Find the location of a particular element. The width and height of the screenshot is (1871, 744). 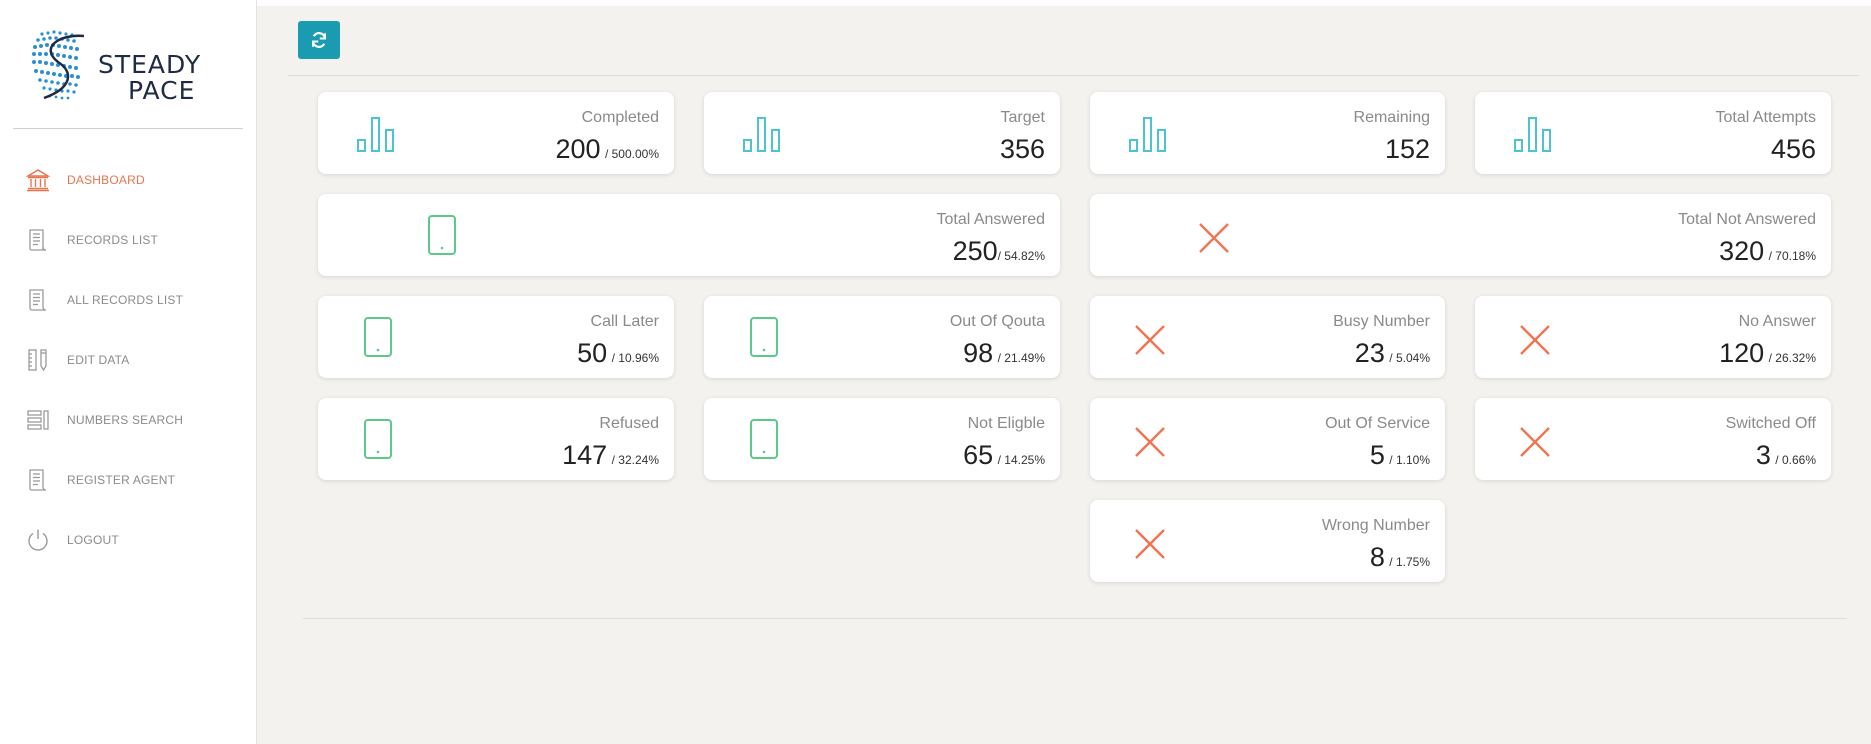

stat-title: Switched Off is located at coordinates (1770, 423).